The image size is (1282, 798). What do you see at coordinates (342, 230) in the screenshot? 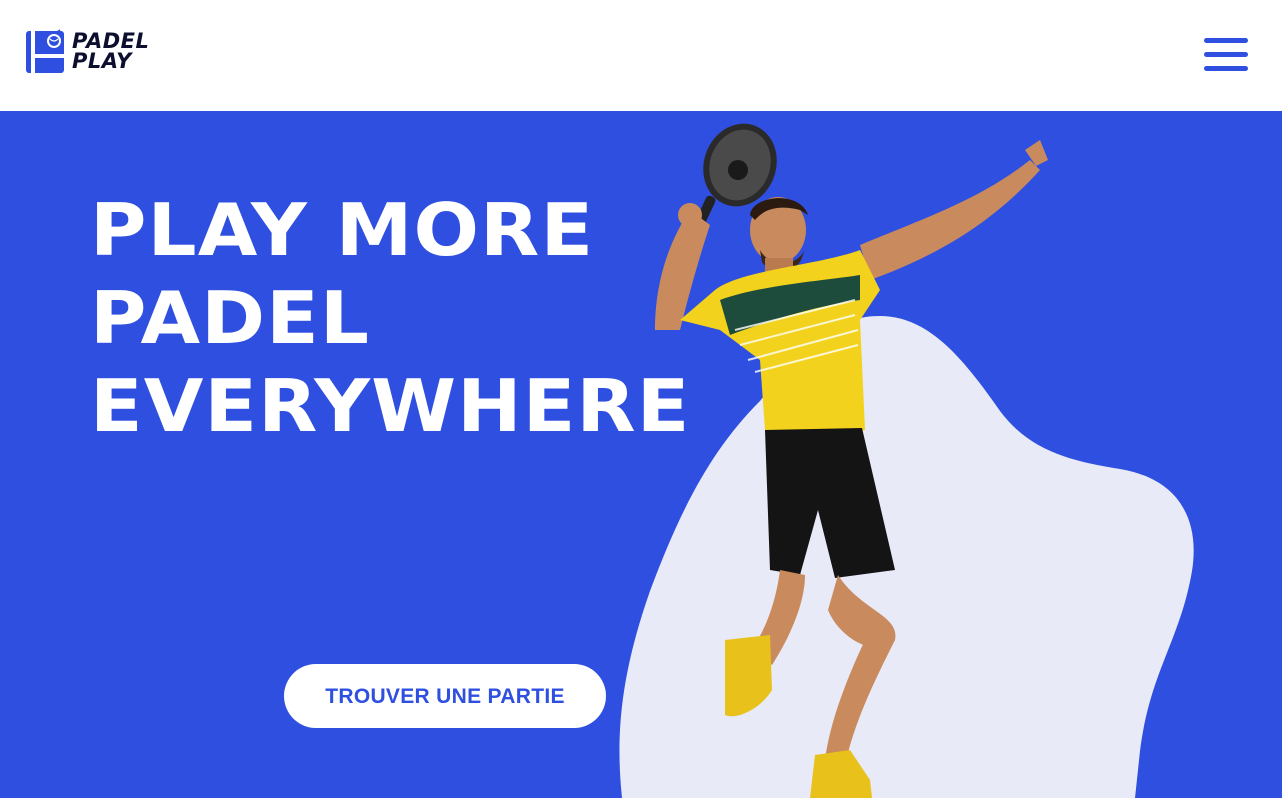
I see `headline-line-1: PLAY MORE` at bounding box center [342, 230].